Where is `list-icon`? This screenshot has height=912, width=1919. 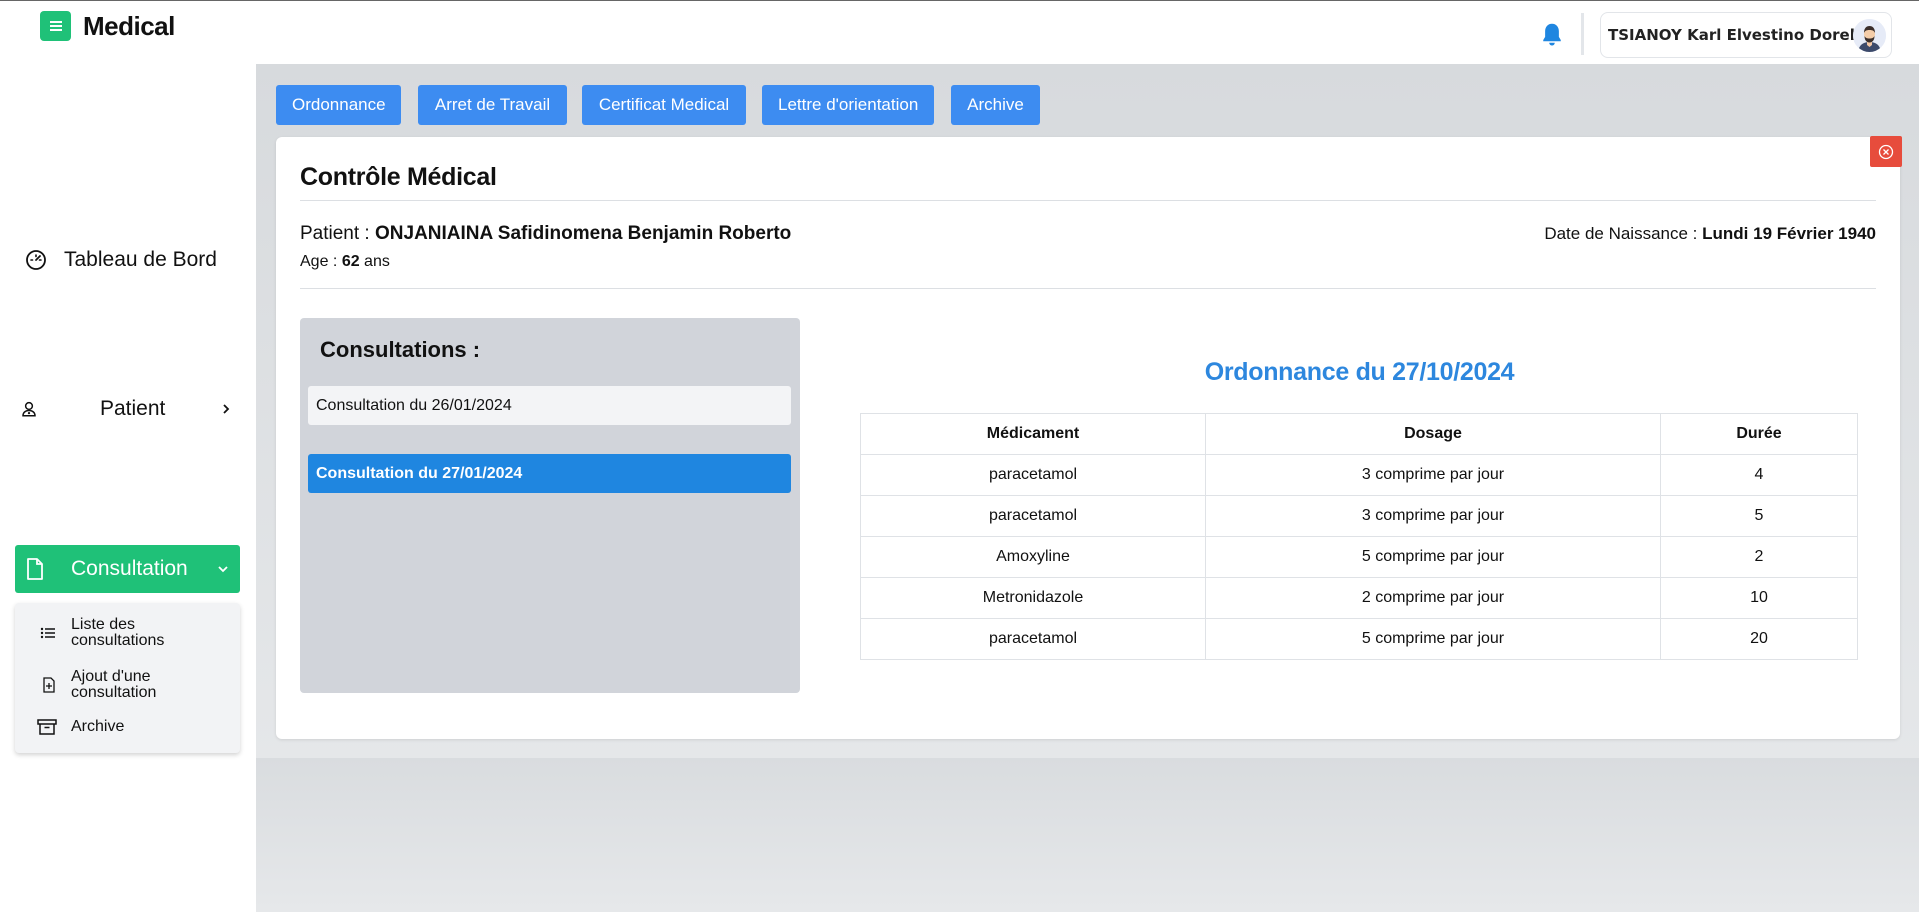
list-icon is located at coordinates (47, 633).